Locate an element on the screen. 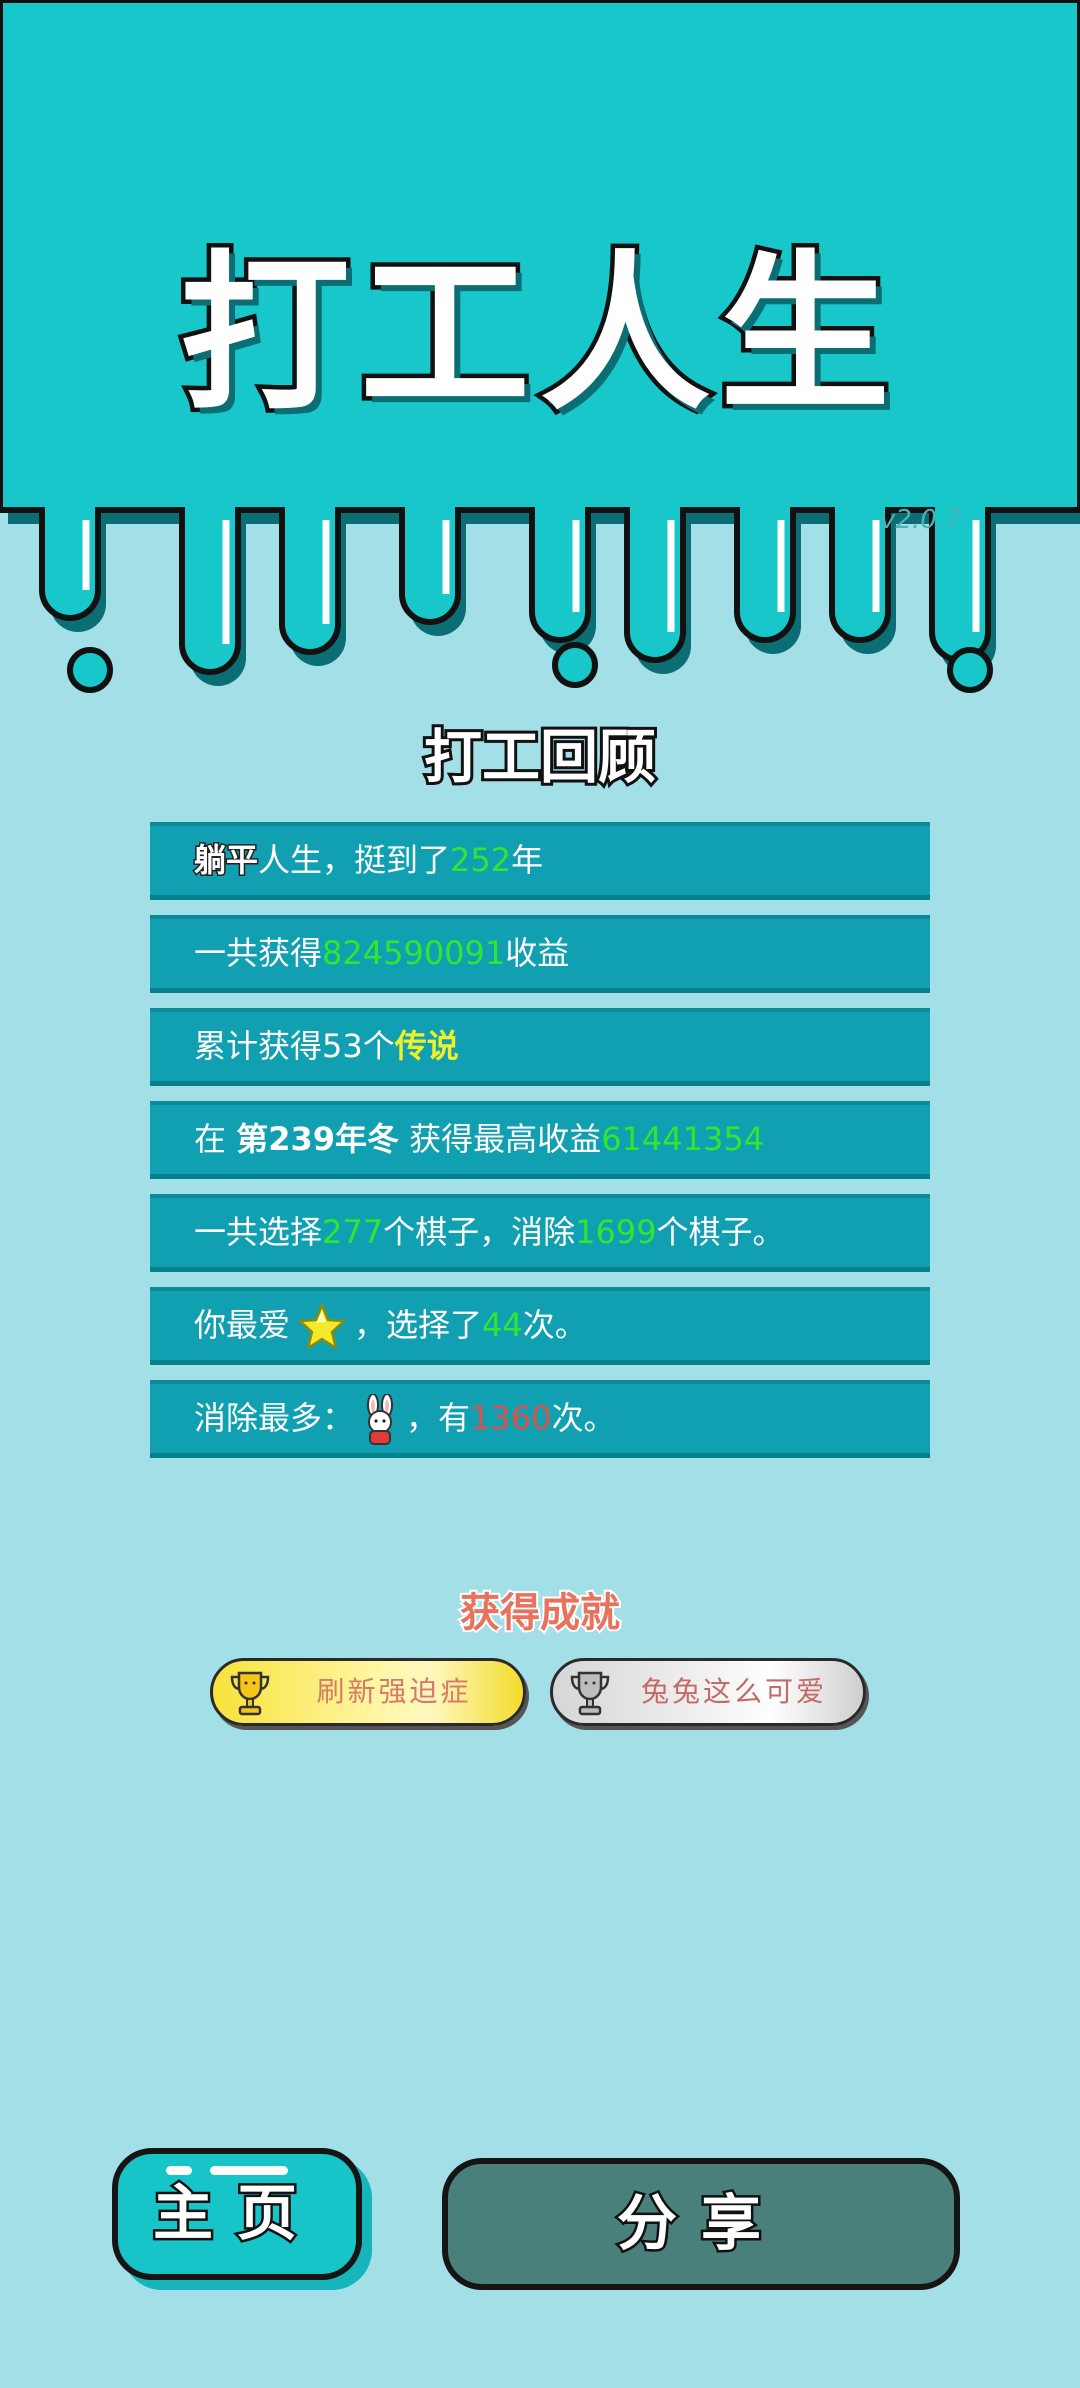 The width and height of the screenshot is (1080, 2388). share-button-label: 分享 is located at coordinates (700, 2224).